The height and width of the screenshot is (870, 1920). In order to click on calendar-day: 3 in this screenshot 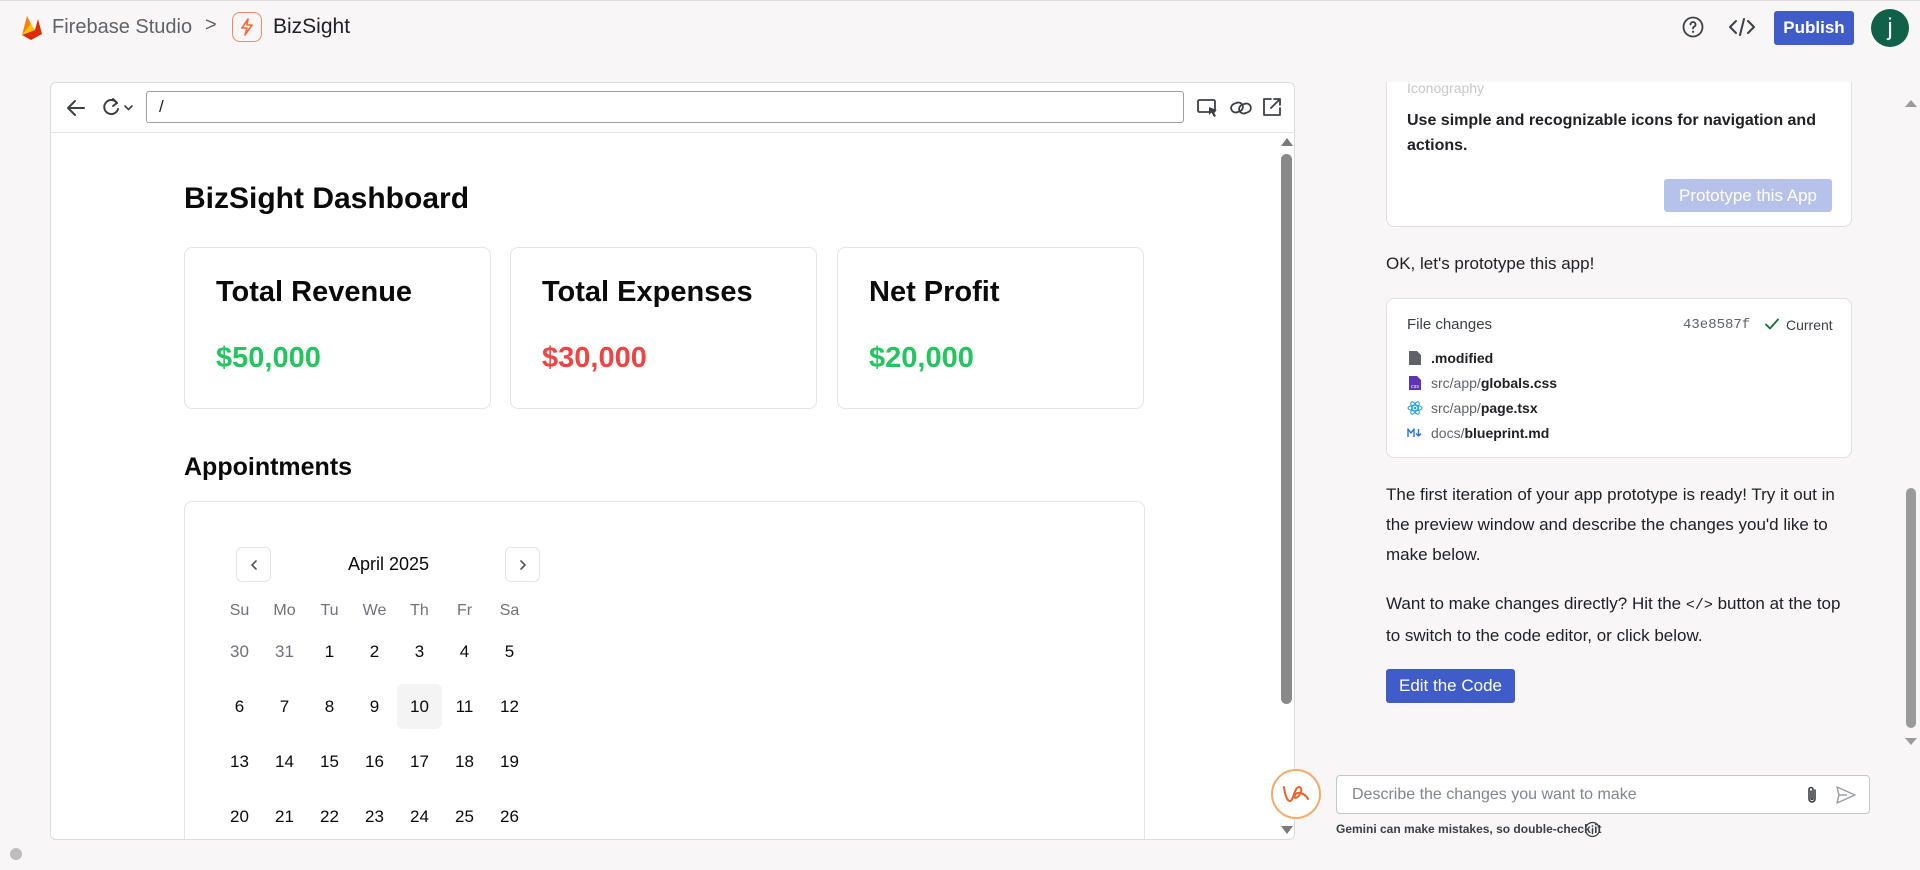, I will do `click(419, 651)`.